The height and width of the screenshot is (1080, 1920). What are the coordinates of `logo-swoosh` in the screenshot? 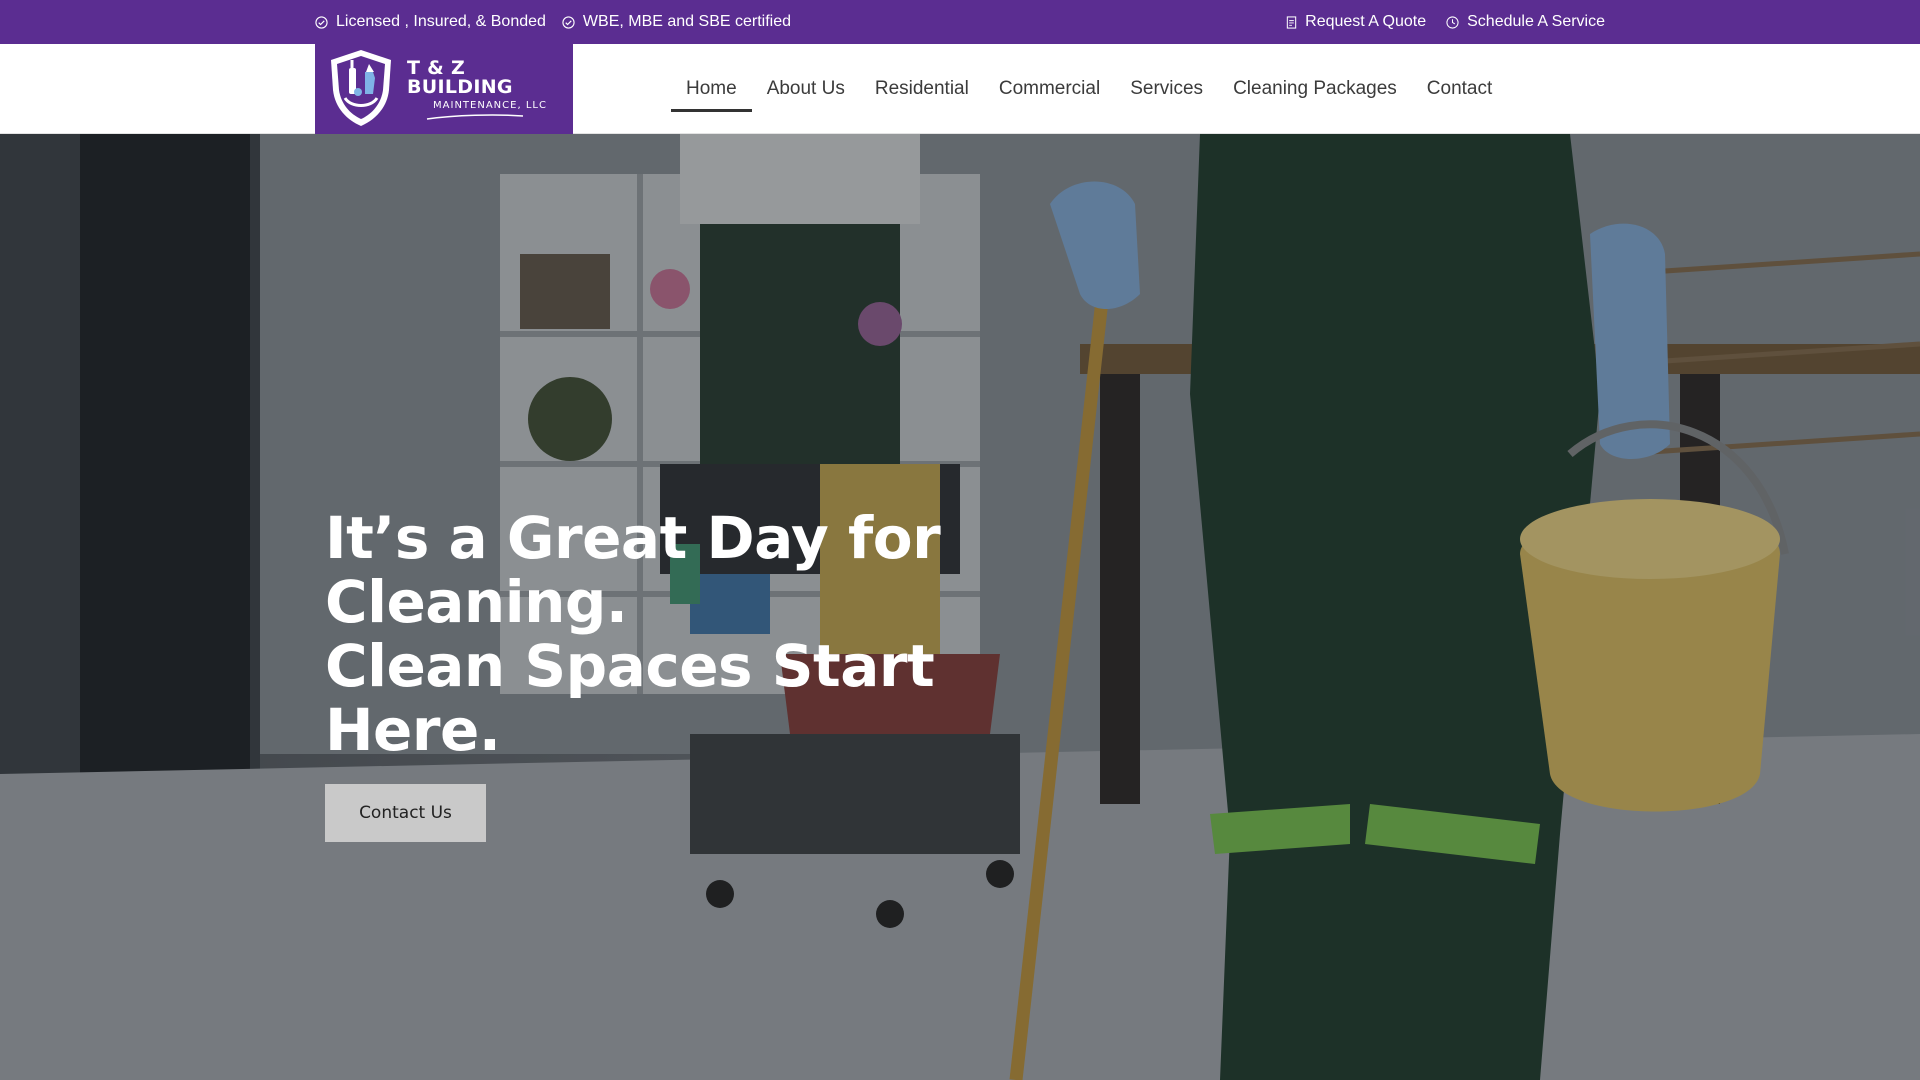 It's located at (475, 116).